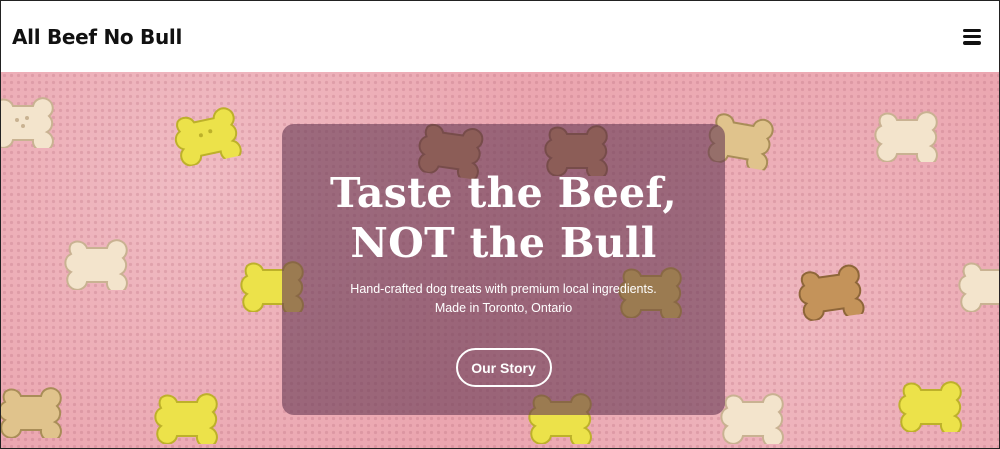 This screenshot has width=1000, height=449. What do you see at coordinates (503, 367) in the screenshot?
I see `our-story-button: Our Story` at bounding box center [503, 367].